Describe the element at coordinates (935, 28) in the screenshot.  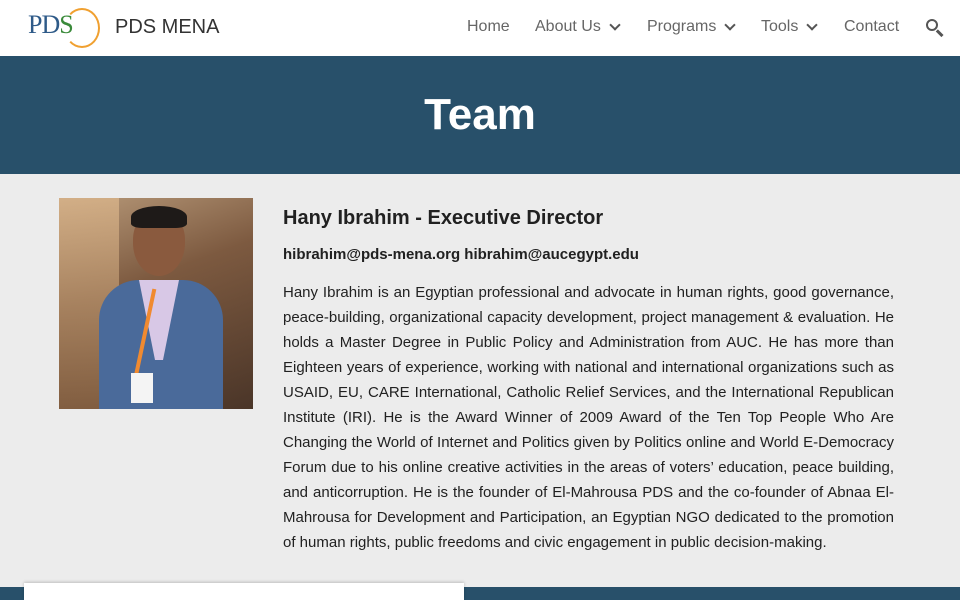
I see `search-icon` at that location.